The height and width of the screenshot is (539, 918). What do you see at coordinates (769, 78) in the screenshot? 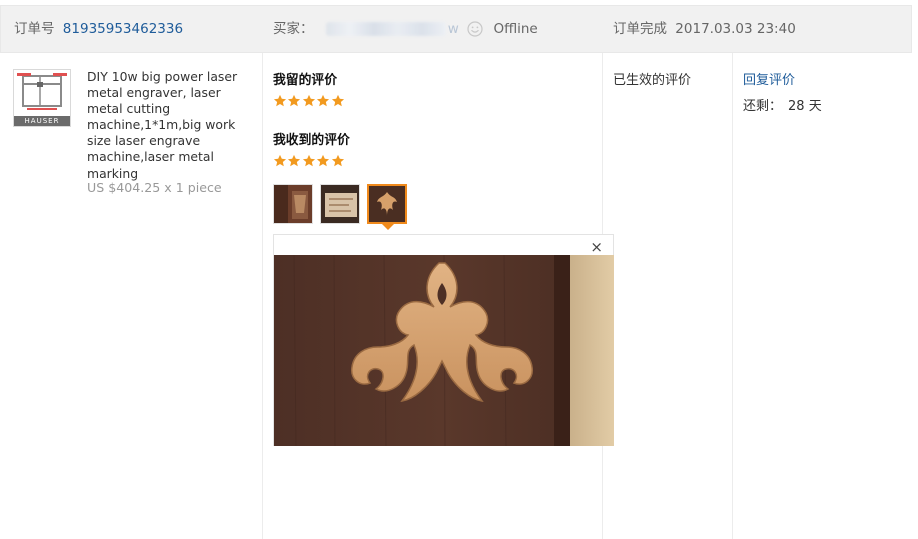
I see `reply-review-link: 回复评价` at bounding box center [769, 78].